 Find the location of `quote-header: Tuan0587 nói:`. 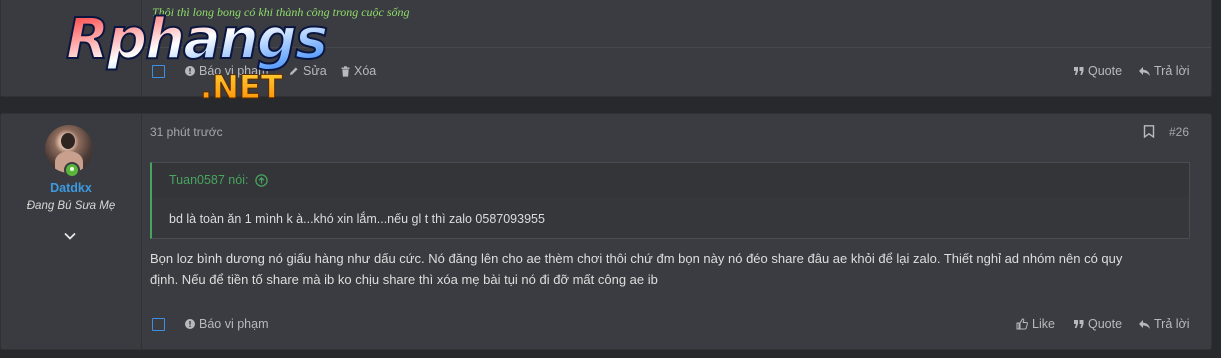

quote-header: Tuan0587 nói: is located at coordinates (670, 180).